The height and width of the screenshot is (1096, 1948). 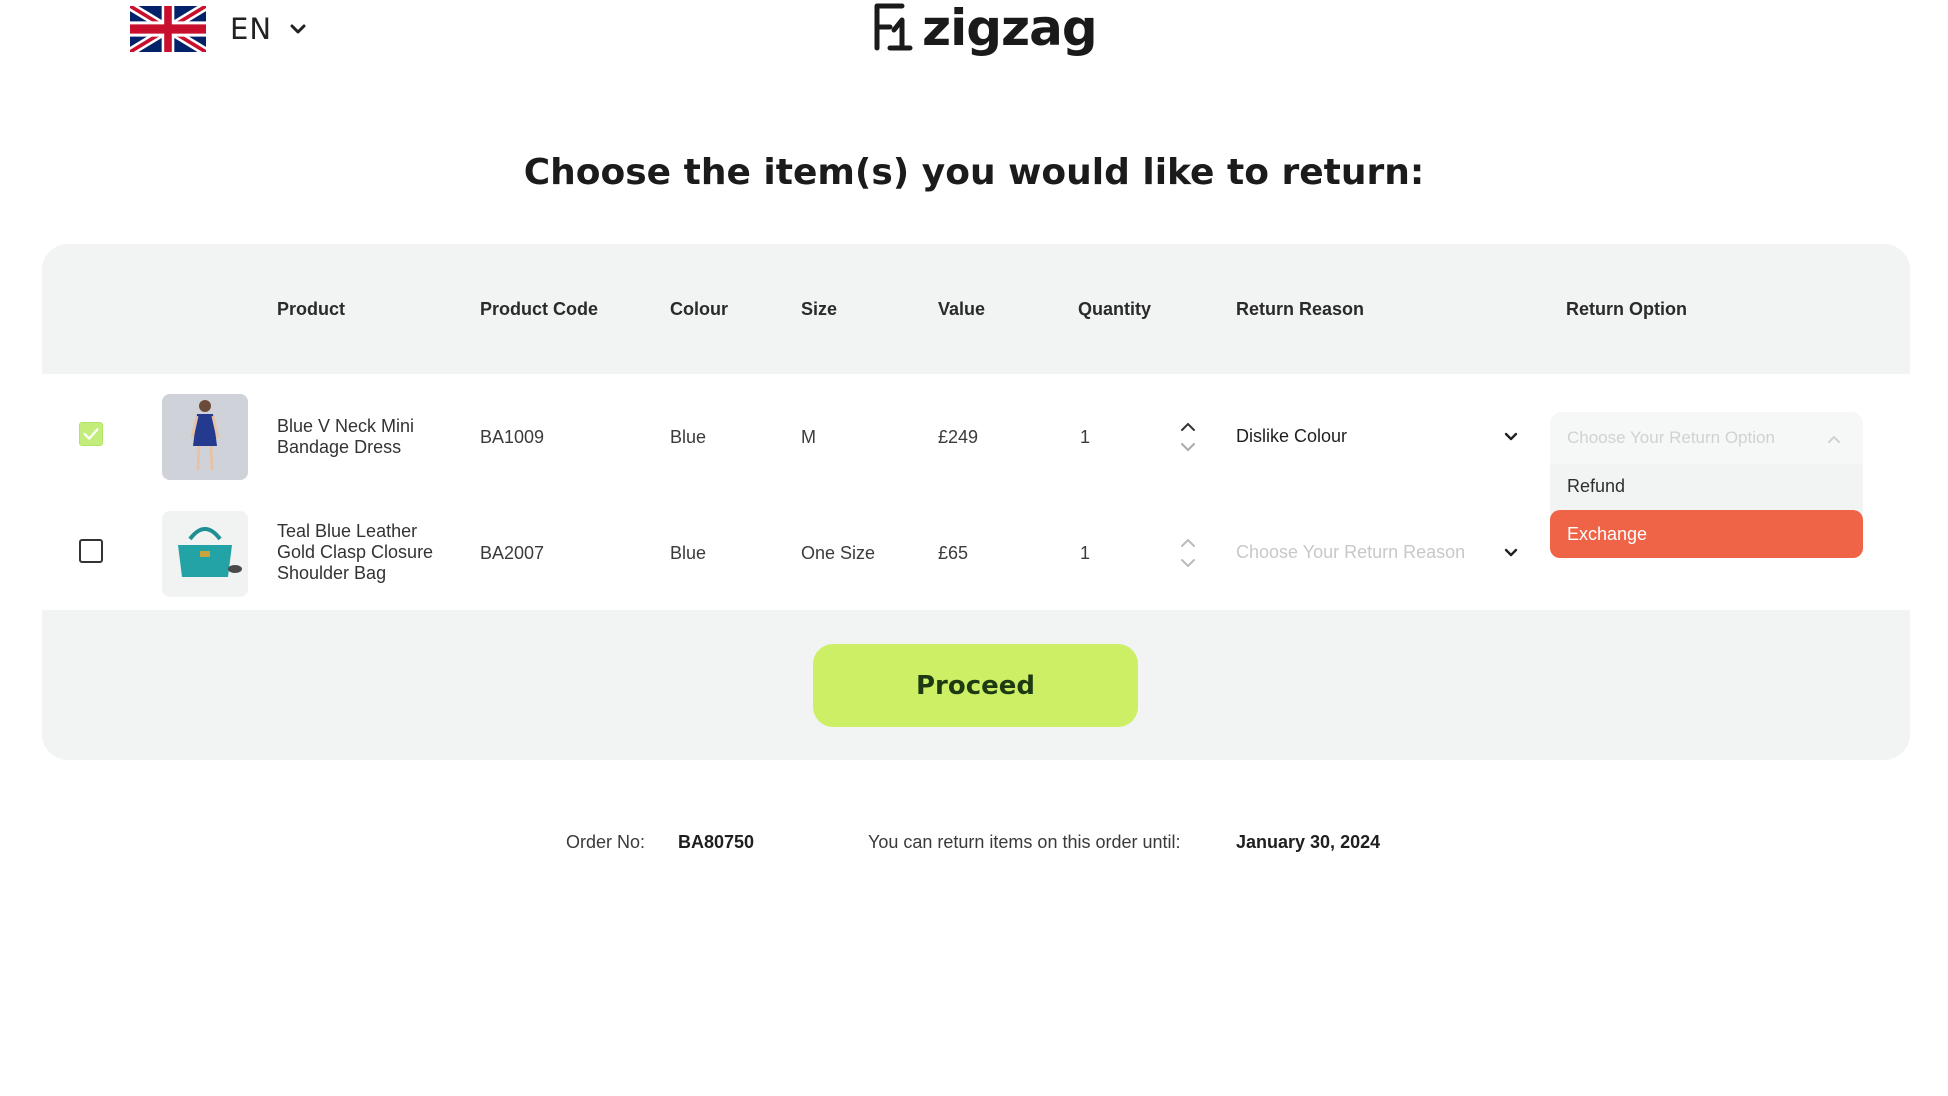 What do you see at coordinates (512, 437) in the screenshot?
I see `product-code: BA1009` at bounding box center [512, 437].